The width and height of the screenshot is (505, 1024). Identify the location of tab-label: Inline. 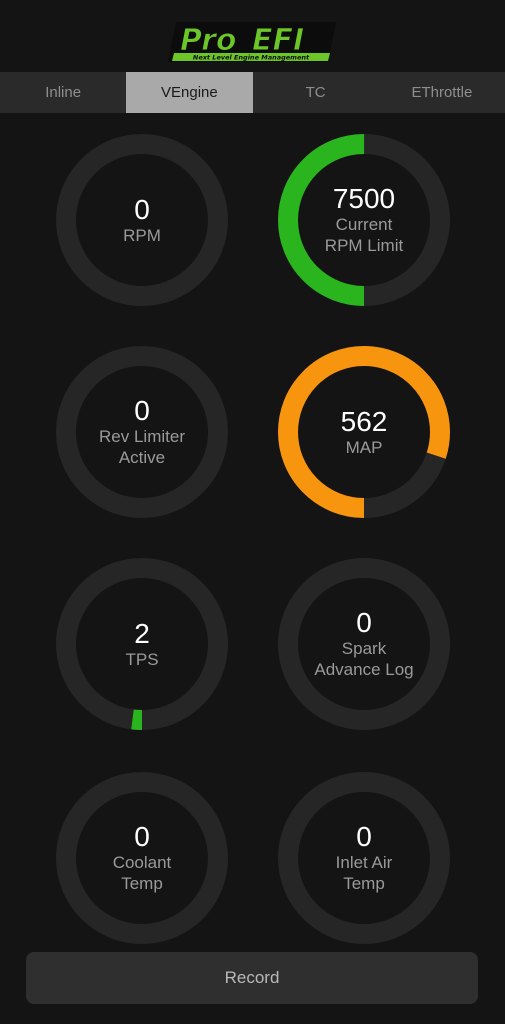
(63, 92).